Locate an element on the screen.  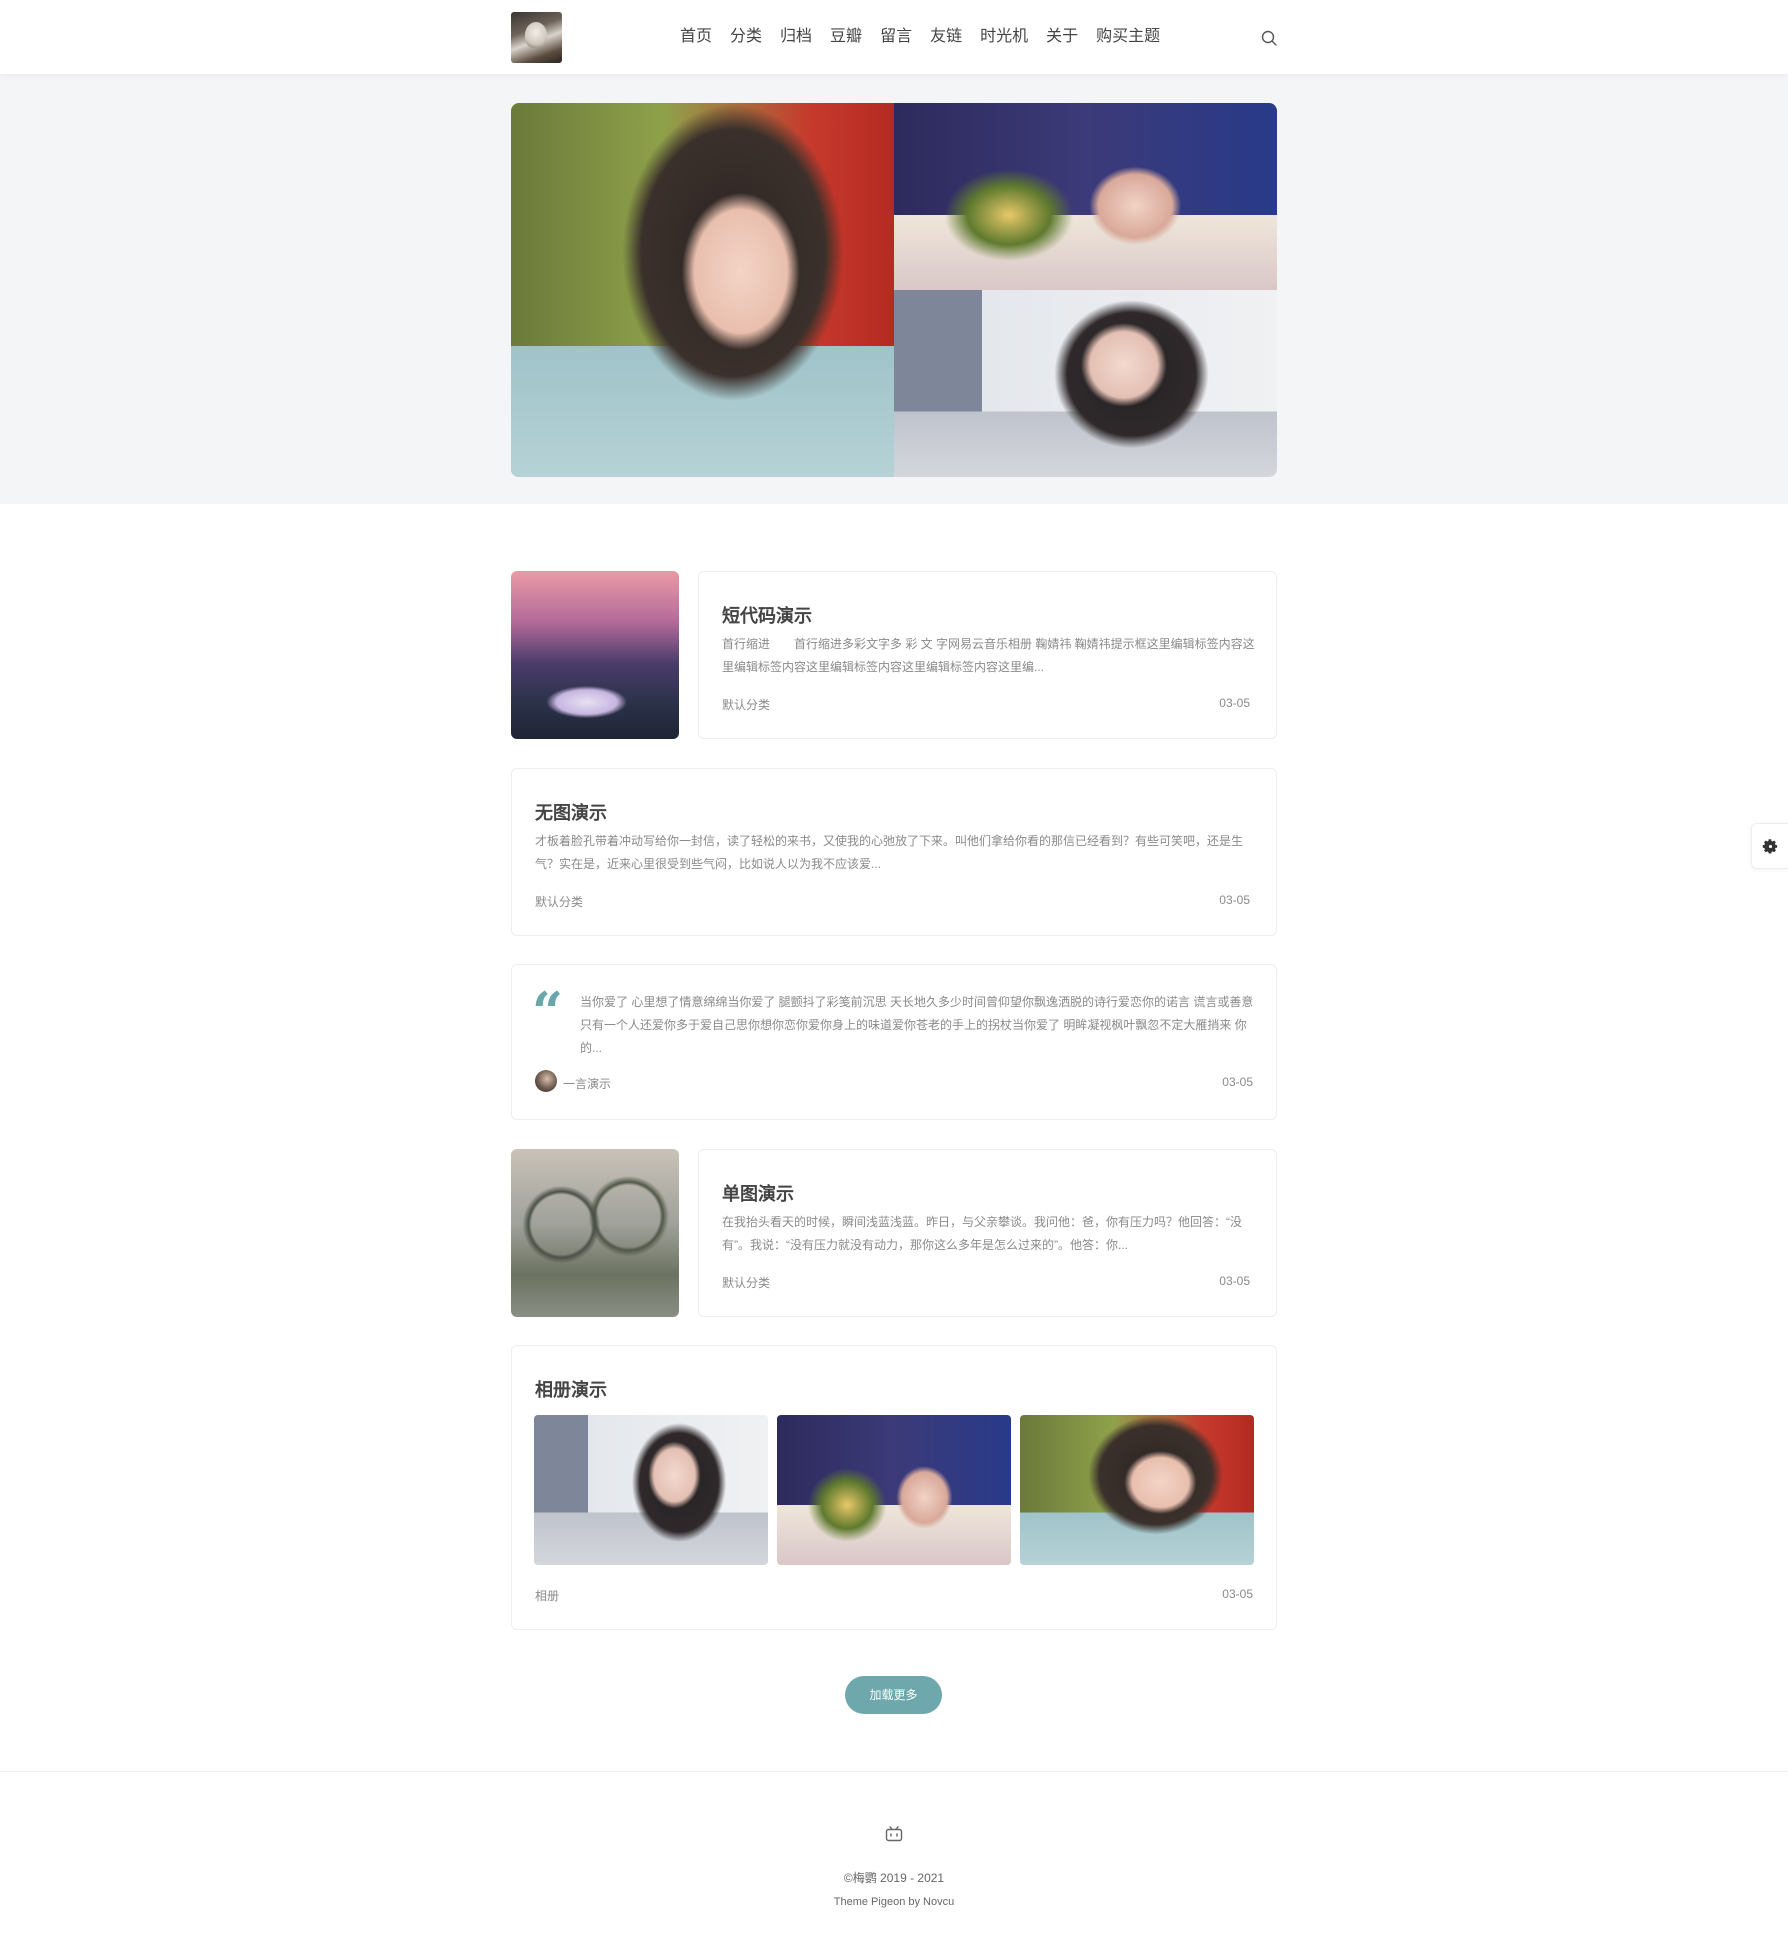
footer-divider is located at coordinates (894, 1771).